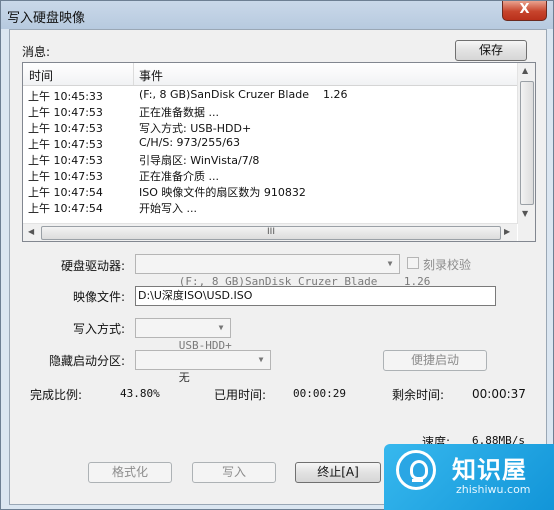 The height and width of the screenshot is (510, 554). Describe the element at coordinates (489, 470) in the screenshot. I see `watermark-title: 知识屋` at that location.